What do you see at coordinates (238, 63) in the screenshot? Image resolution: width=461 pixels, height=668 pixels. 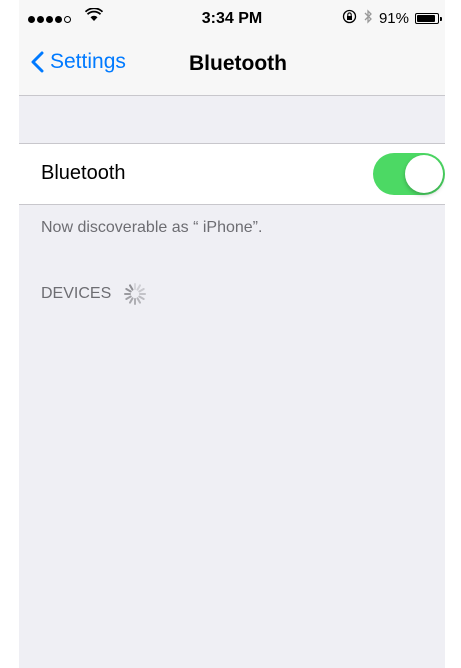 I see `page-title: Bluetooth` at bounding box center [238, 63].